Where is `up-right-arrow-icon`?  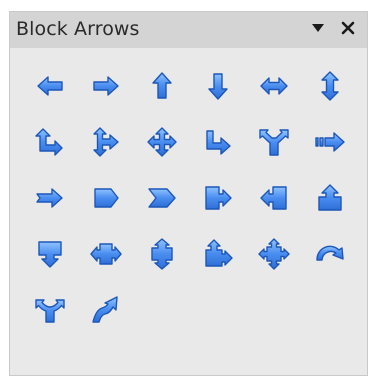 up-right-arrow-icon is located at coordinates (49, 142).